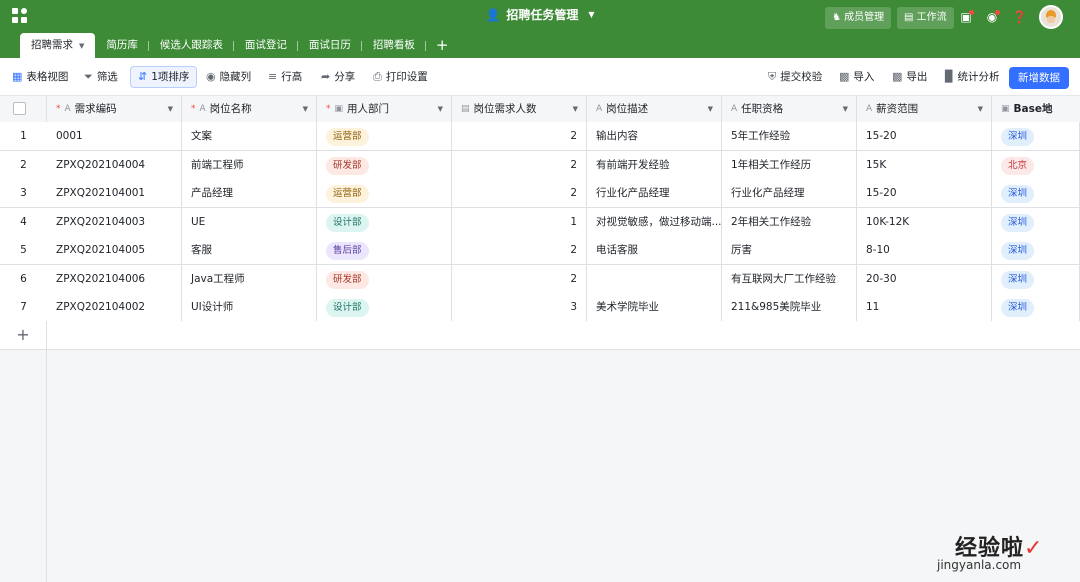 This screenshot has height=582, width=1080. Describe the element at coordinates (789, 109) in the screenshot. I see `column-header-qualification: A 任职资格 ▼` at that location.